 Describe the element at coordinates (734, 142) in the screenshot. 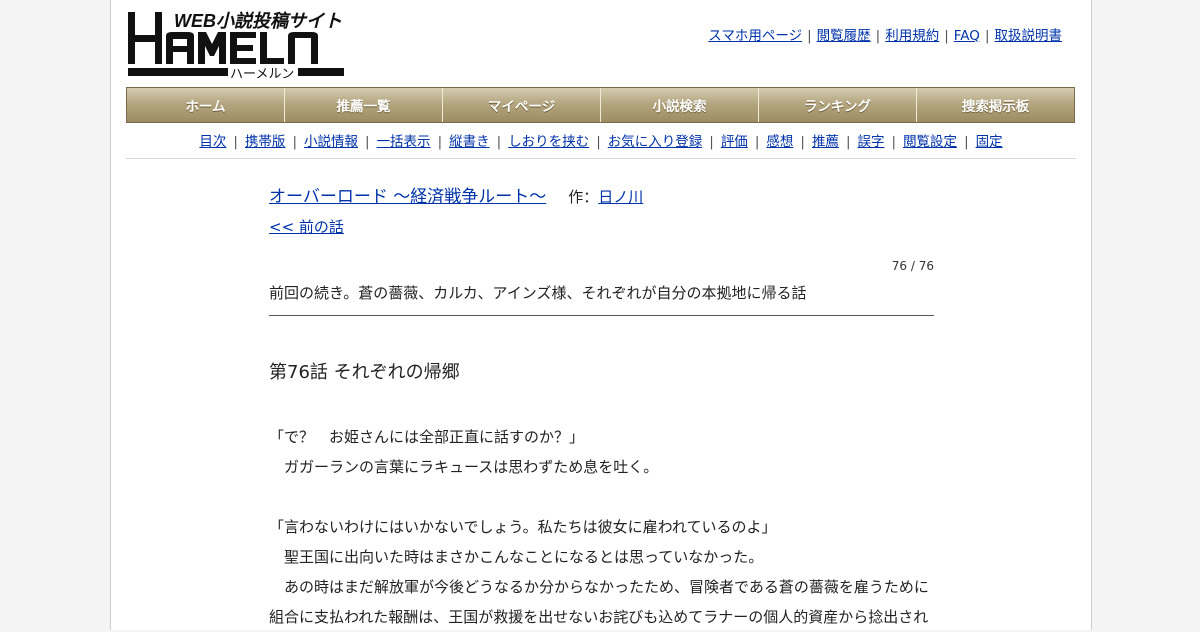

I see `subnav-rating: 評価` at that location.